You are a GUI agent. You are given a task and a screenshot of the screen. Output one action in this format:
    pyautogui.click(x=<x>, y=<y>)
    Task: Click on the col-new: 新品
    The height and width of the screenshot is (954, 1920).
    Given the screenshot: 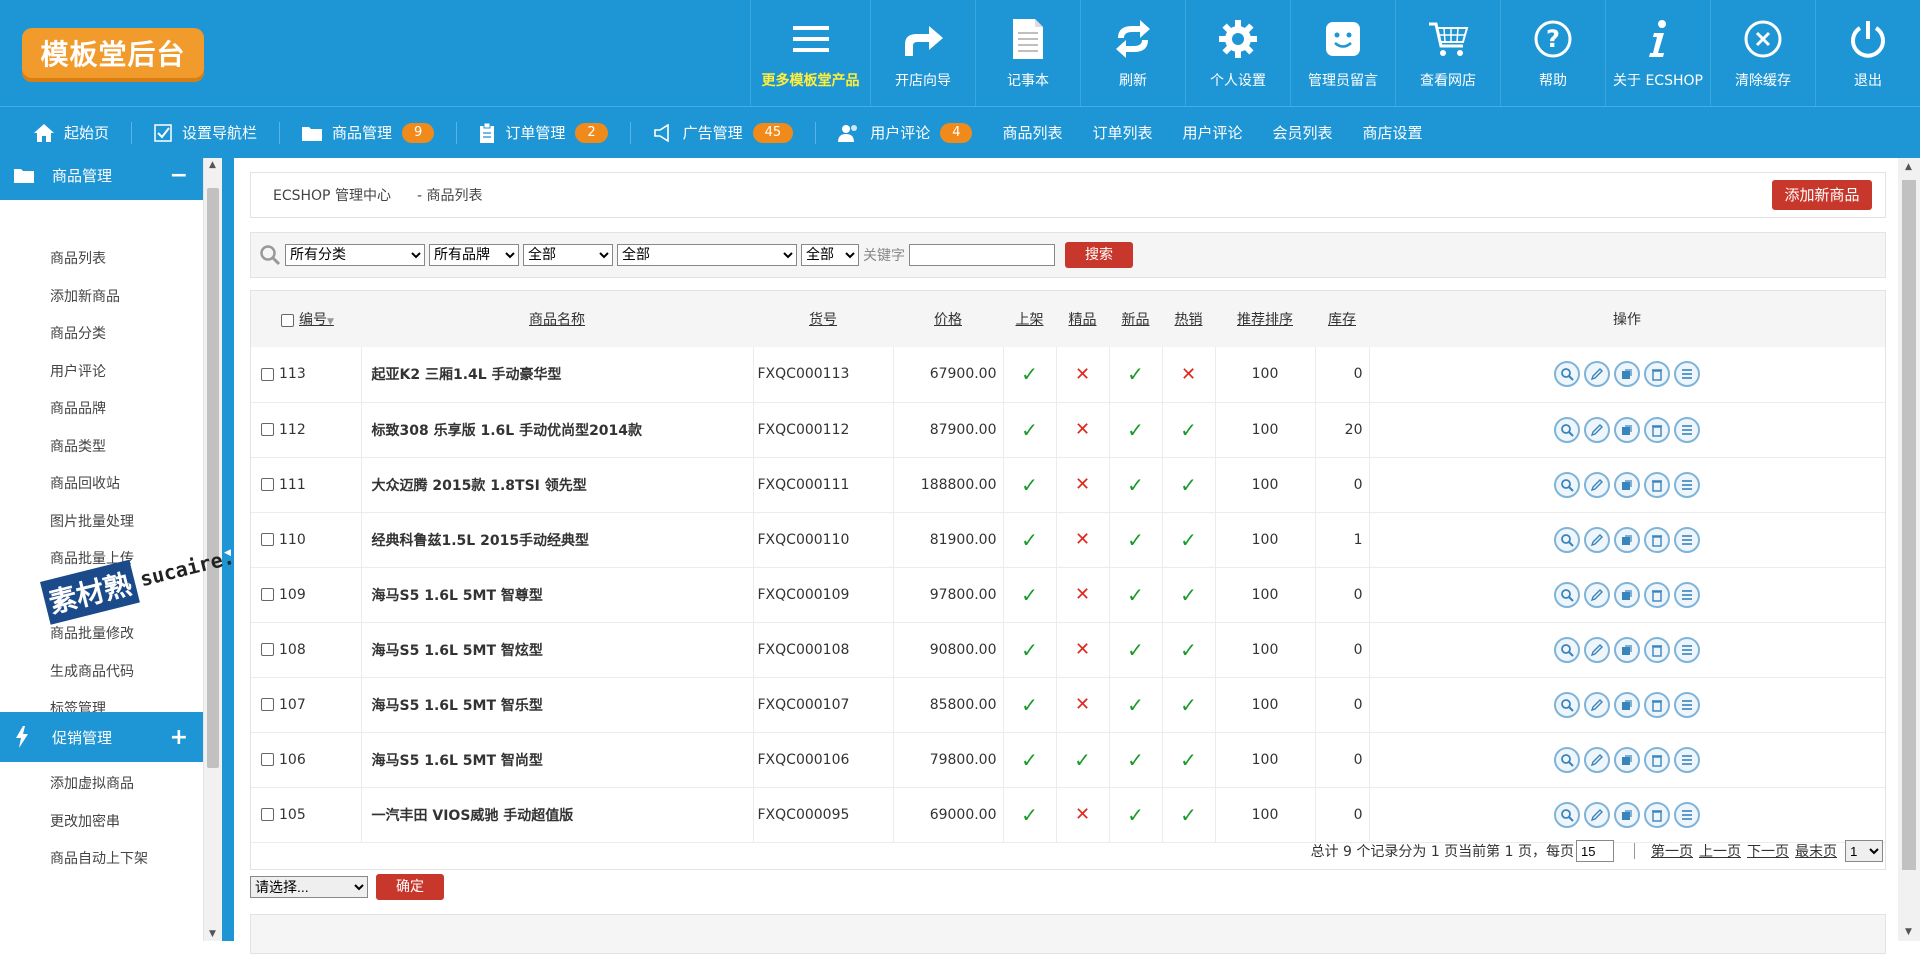 What is the action you would take?
    pyautogui.click(x=1135, y=319)
    